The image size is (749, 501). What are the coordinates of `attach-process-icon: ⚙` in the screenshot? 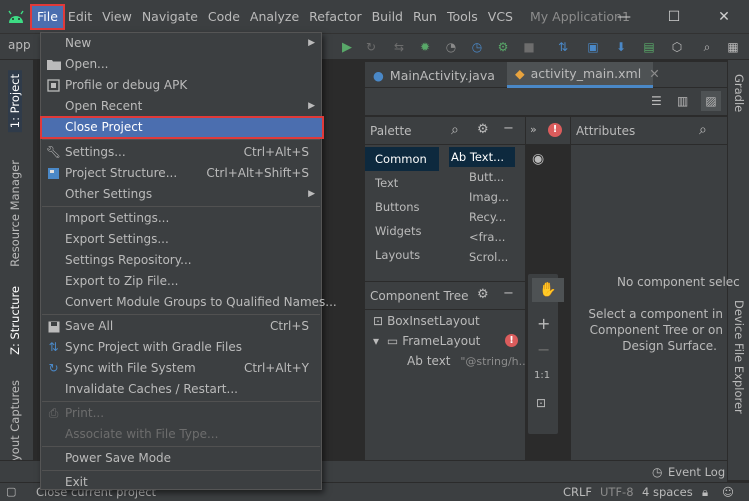 It's located at (503, 47).